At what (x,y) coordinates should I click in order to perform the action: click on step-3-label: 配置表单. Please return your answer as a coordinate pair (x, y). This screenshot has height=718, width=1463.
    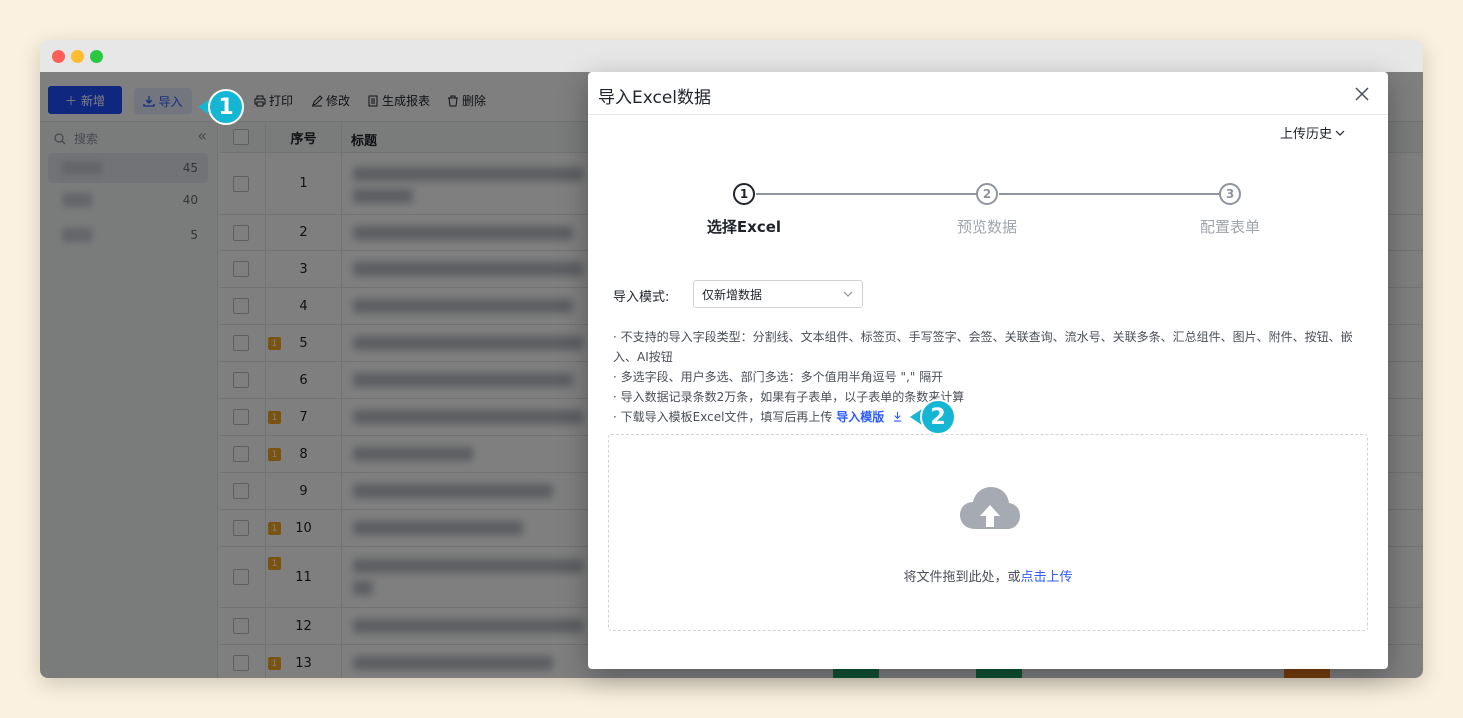
    Looking at the image, I should click on (1229, 227).